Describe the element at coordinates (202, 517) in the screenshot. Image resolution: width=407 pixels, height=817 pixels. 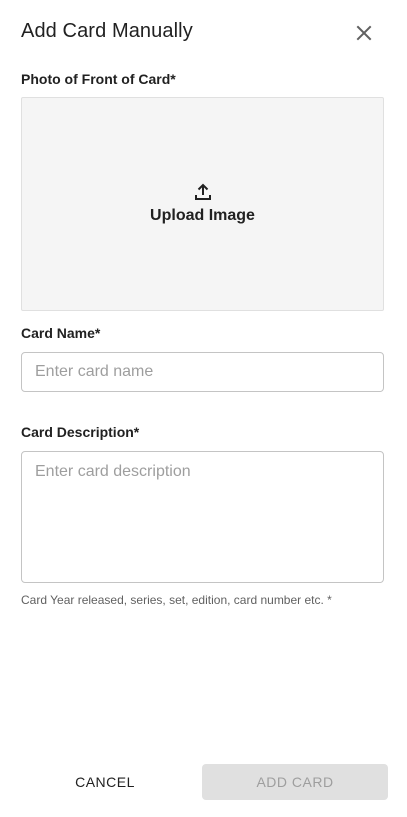
I see `card-description-input` at that location.